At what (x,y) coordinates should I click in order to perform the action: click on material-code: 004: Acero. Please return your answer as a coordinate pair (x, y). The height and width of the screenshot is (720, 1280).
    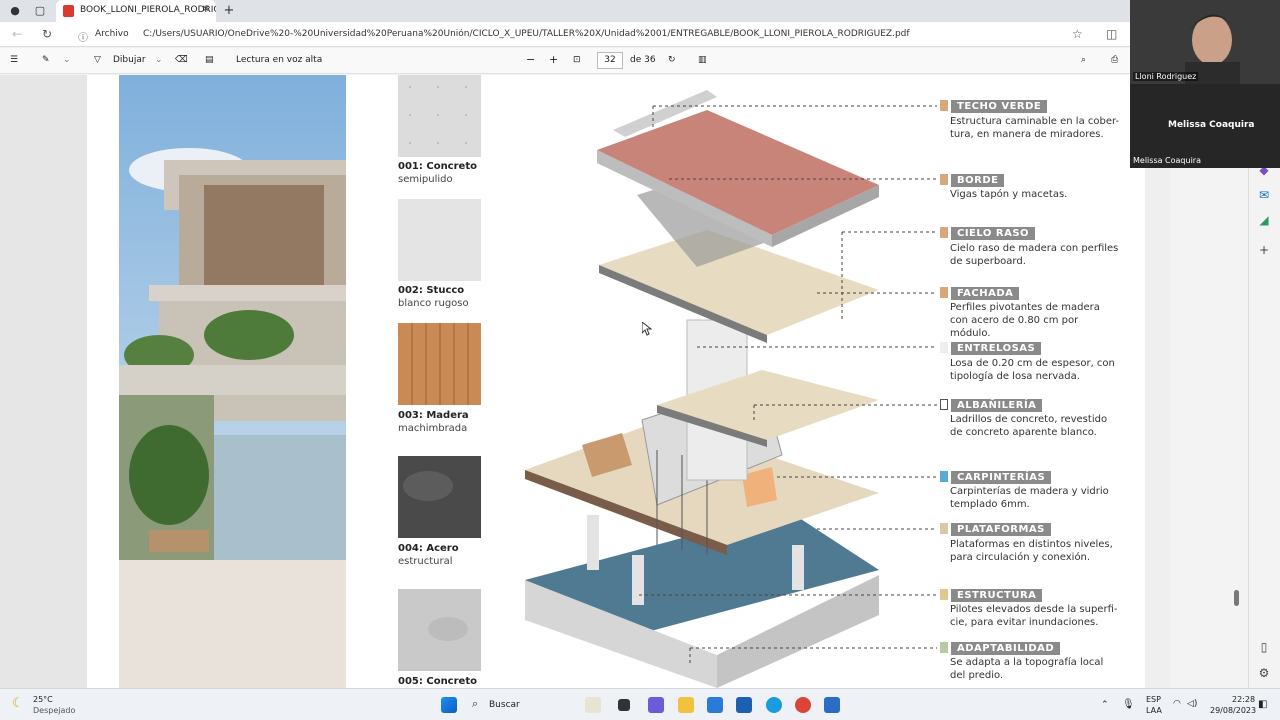
    Looking at the image, I should click on (428, 548).